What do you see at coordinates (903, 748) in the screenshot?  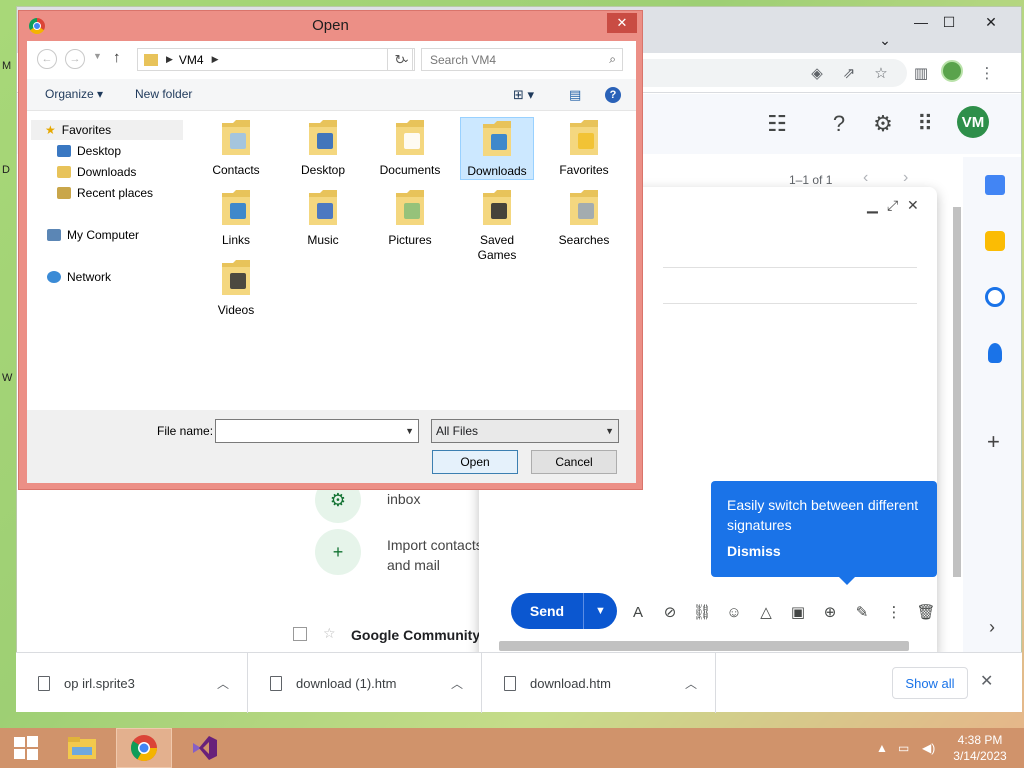 I see `network-tray-icon: ▭` at bounding box center [903, 748].